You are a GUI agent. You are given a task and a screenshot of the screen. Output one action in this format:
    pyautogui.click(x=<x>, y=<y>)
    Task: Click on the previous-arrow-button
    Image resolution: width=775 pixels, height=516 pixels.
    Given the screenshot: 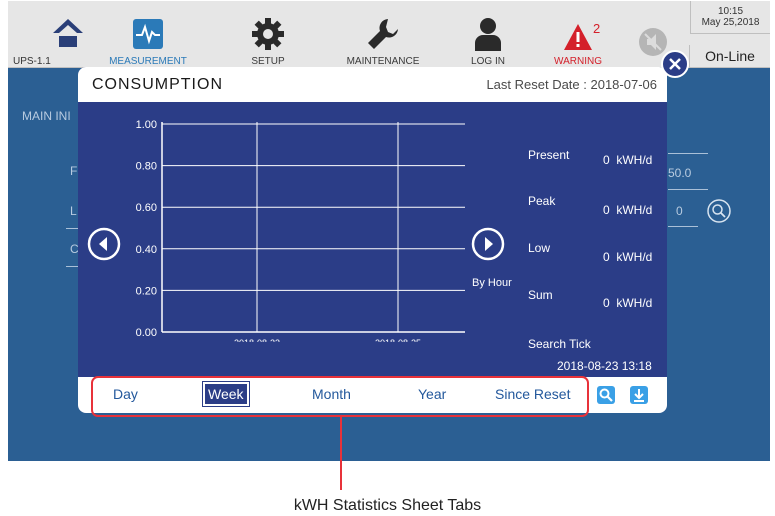 What is the action you would take?
    pyautogui.click(x=104, y=244)
    